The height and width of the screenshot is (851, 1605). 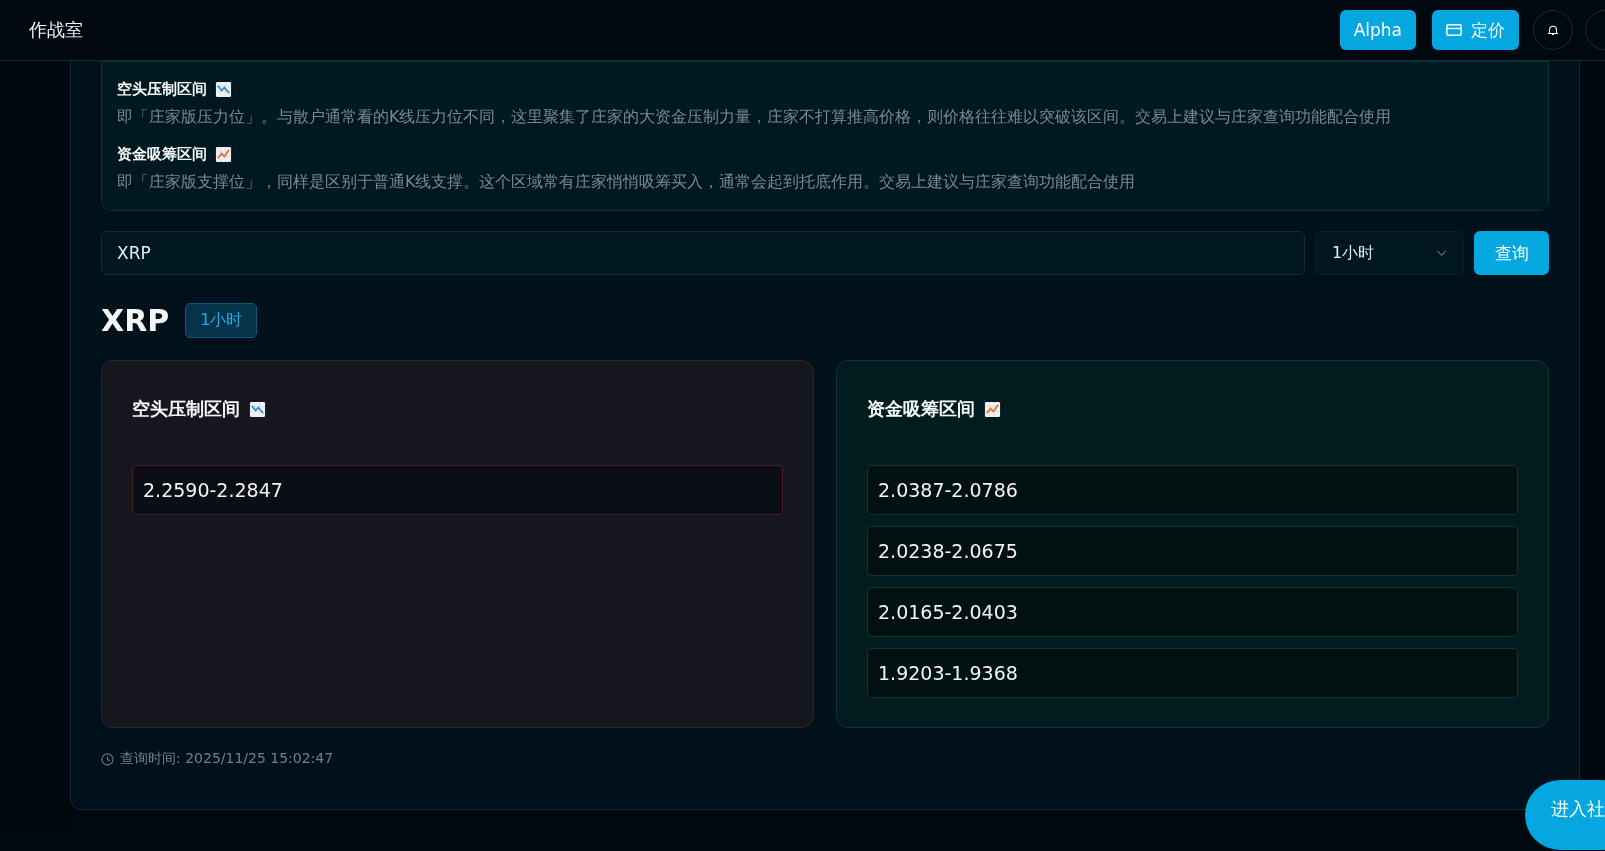 What do you see at coordinates (1441, 253) in the screenshot?
I see `chevron-down-icon` at bounding box center [1441, 253].